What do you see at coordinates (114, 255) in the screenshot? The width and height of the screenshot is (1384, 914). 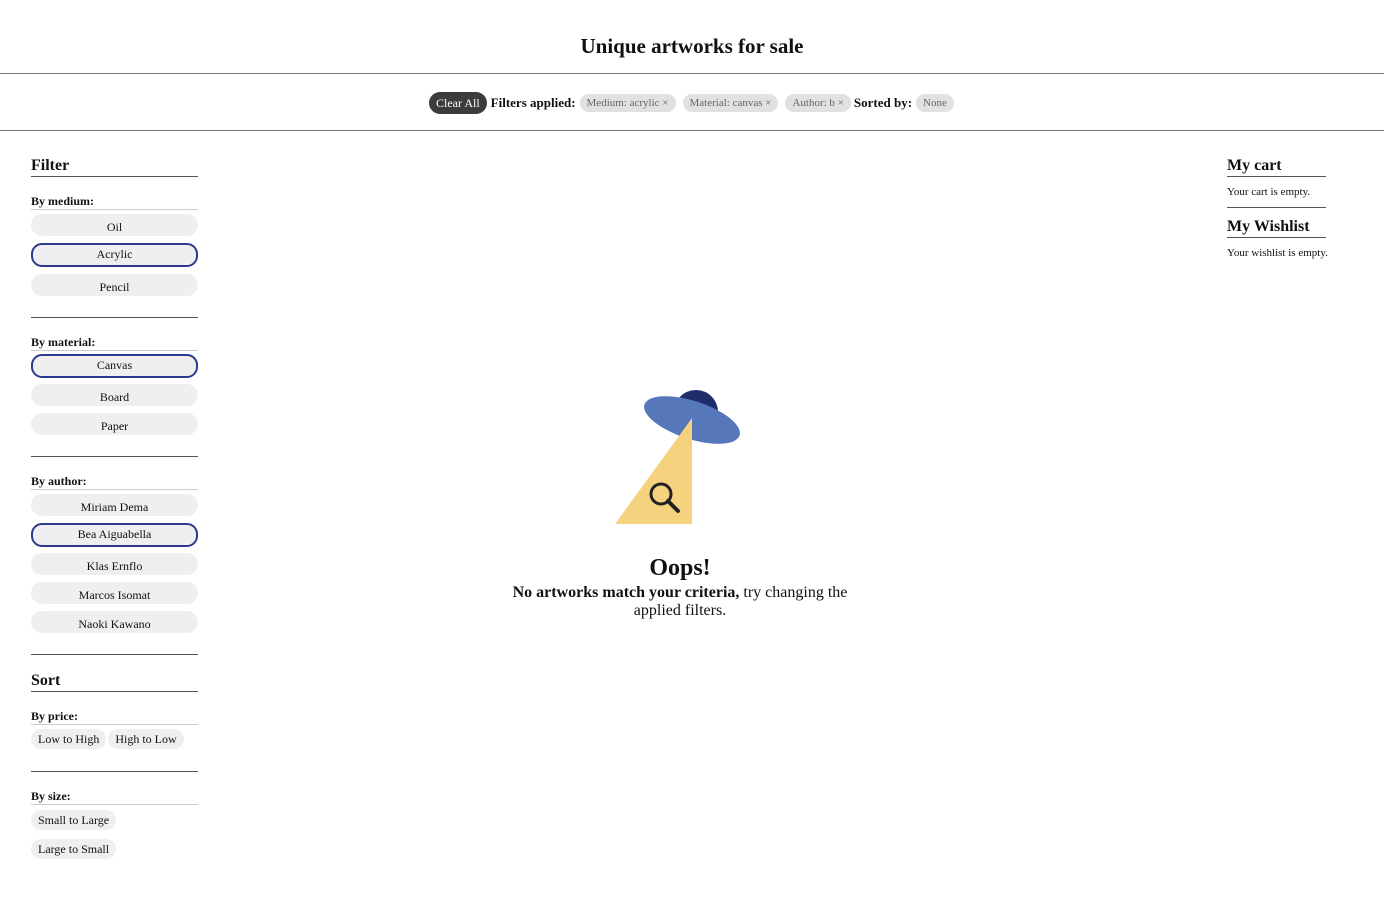 I see `medium-option-acrylic: Acrylic` at bounding box center [114, 255].